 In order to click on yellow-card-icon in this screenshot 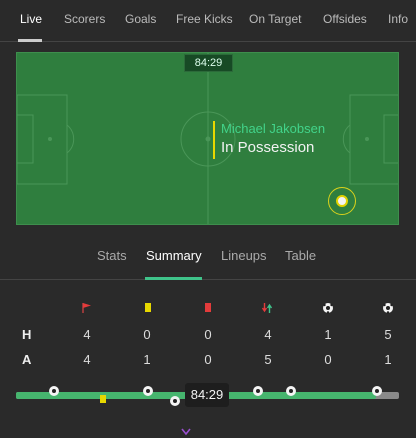, I will do `click(148, 307)`.